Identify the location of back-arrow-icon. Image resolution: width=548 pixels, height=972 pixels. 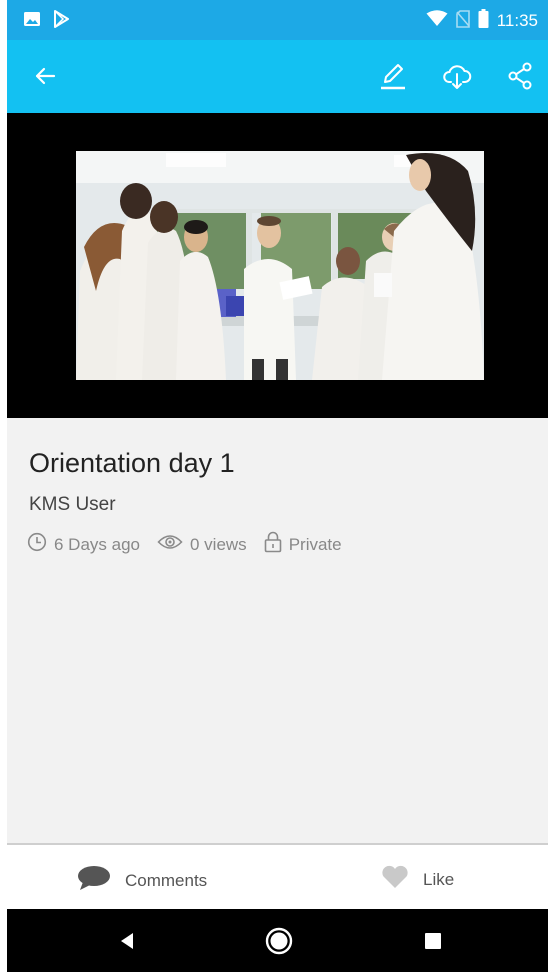
(45, 76).